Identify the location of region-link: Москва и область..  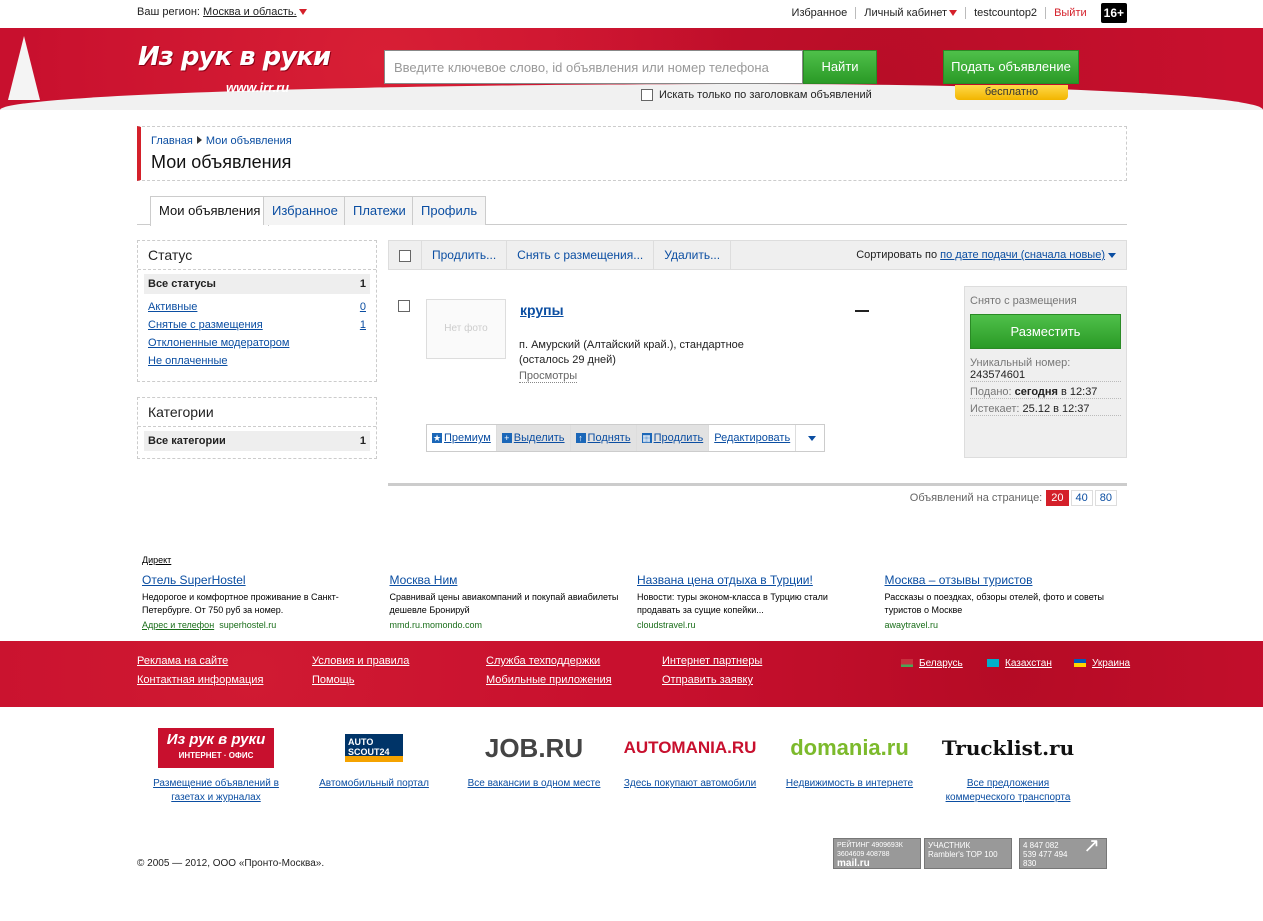
(250, 12).